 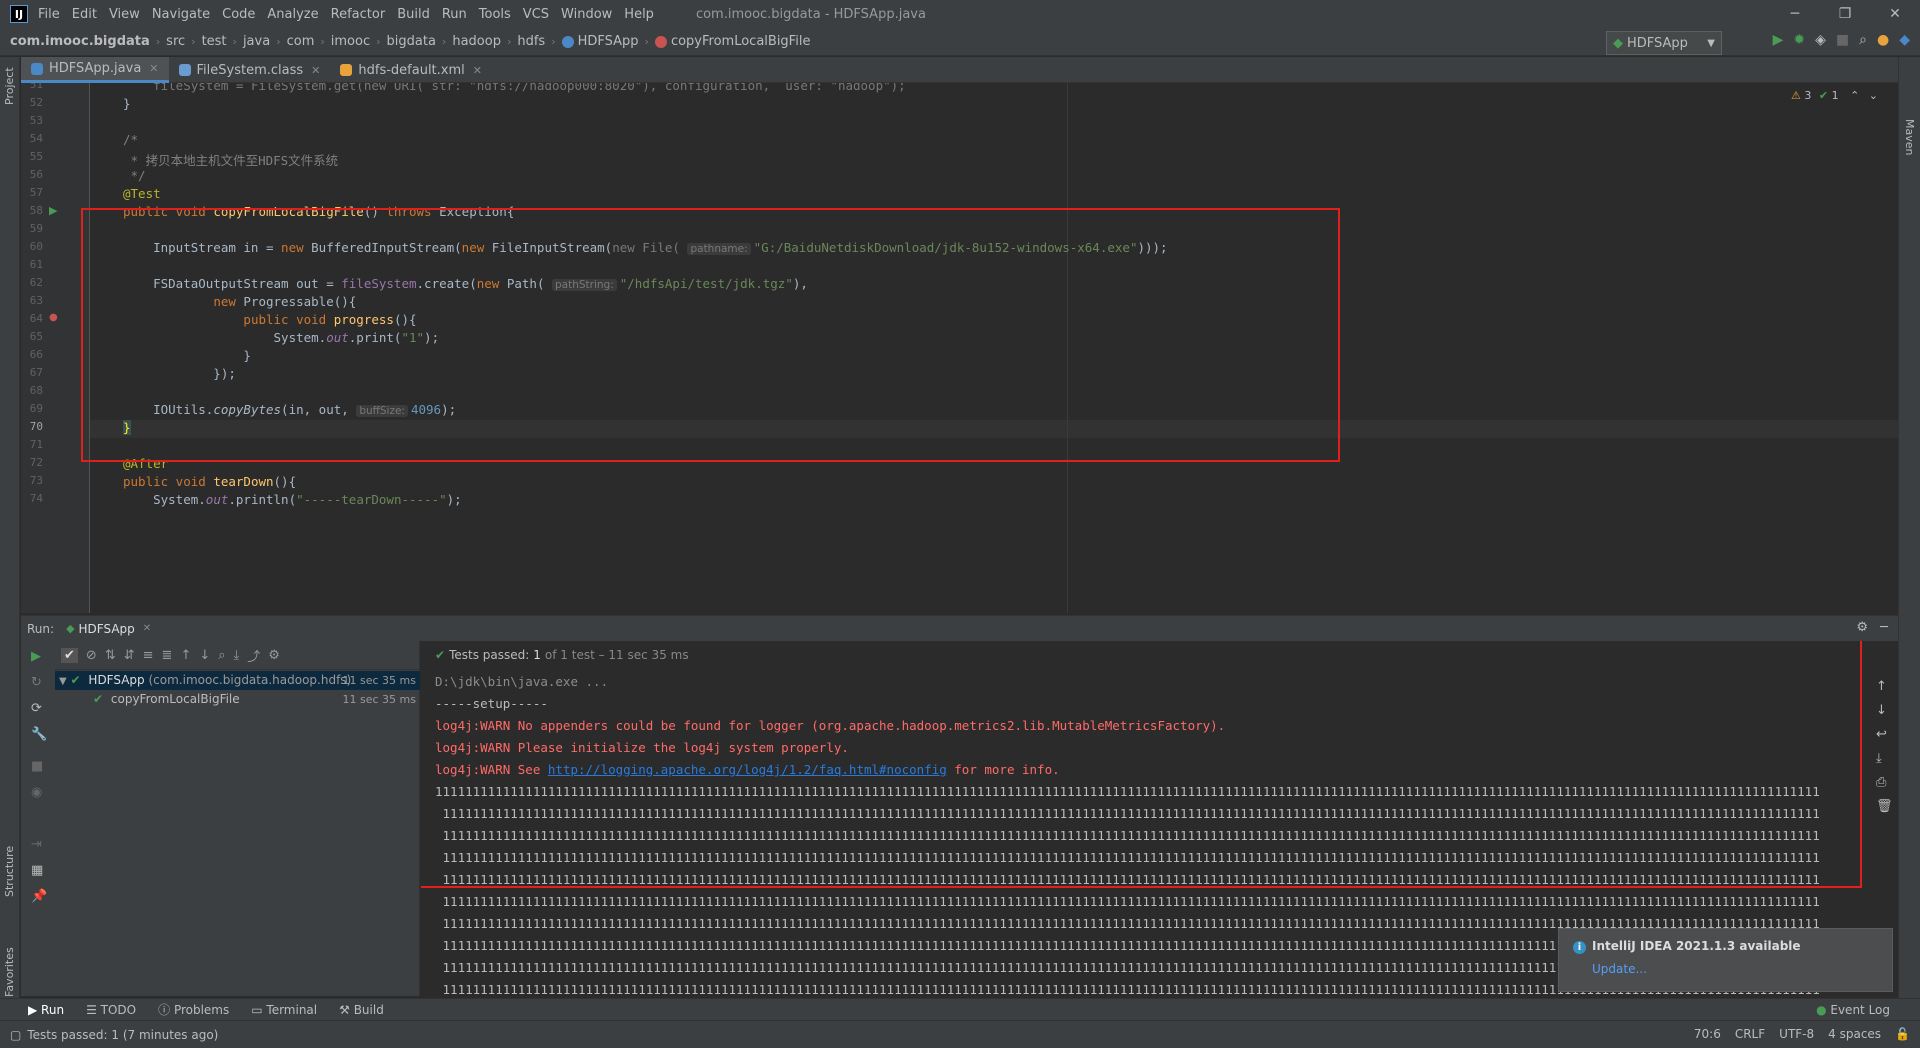 What do you see at coordinates (361, 1010) in the screenshot?
I see `tool-tab-build: ⚒ Build` at bounding box center [361, 1010].